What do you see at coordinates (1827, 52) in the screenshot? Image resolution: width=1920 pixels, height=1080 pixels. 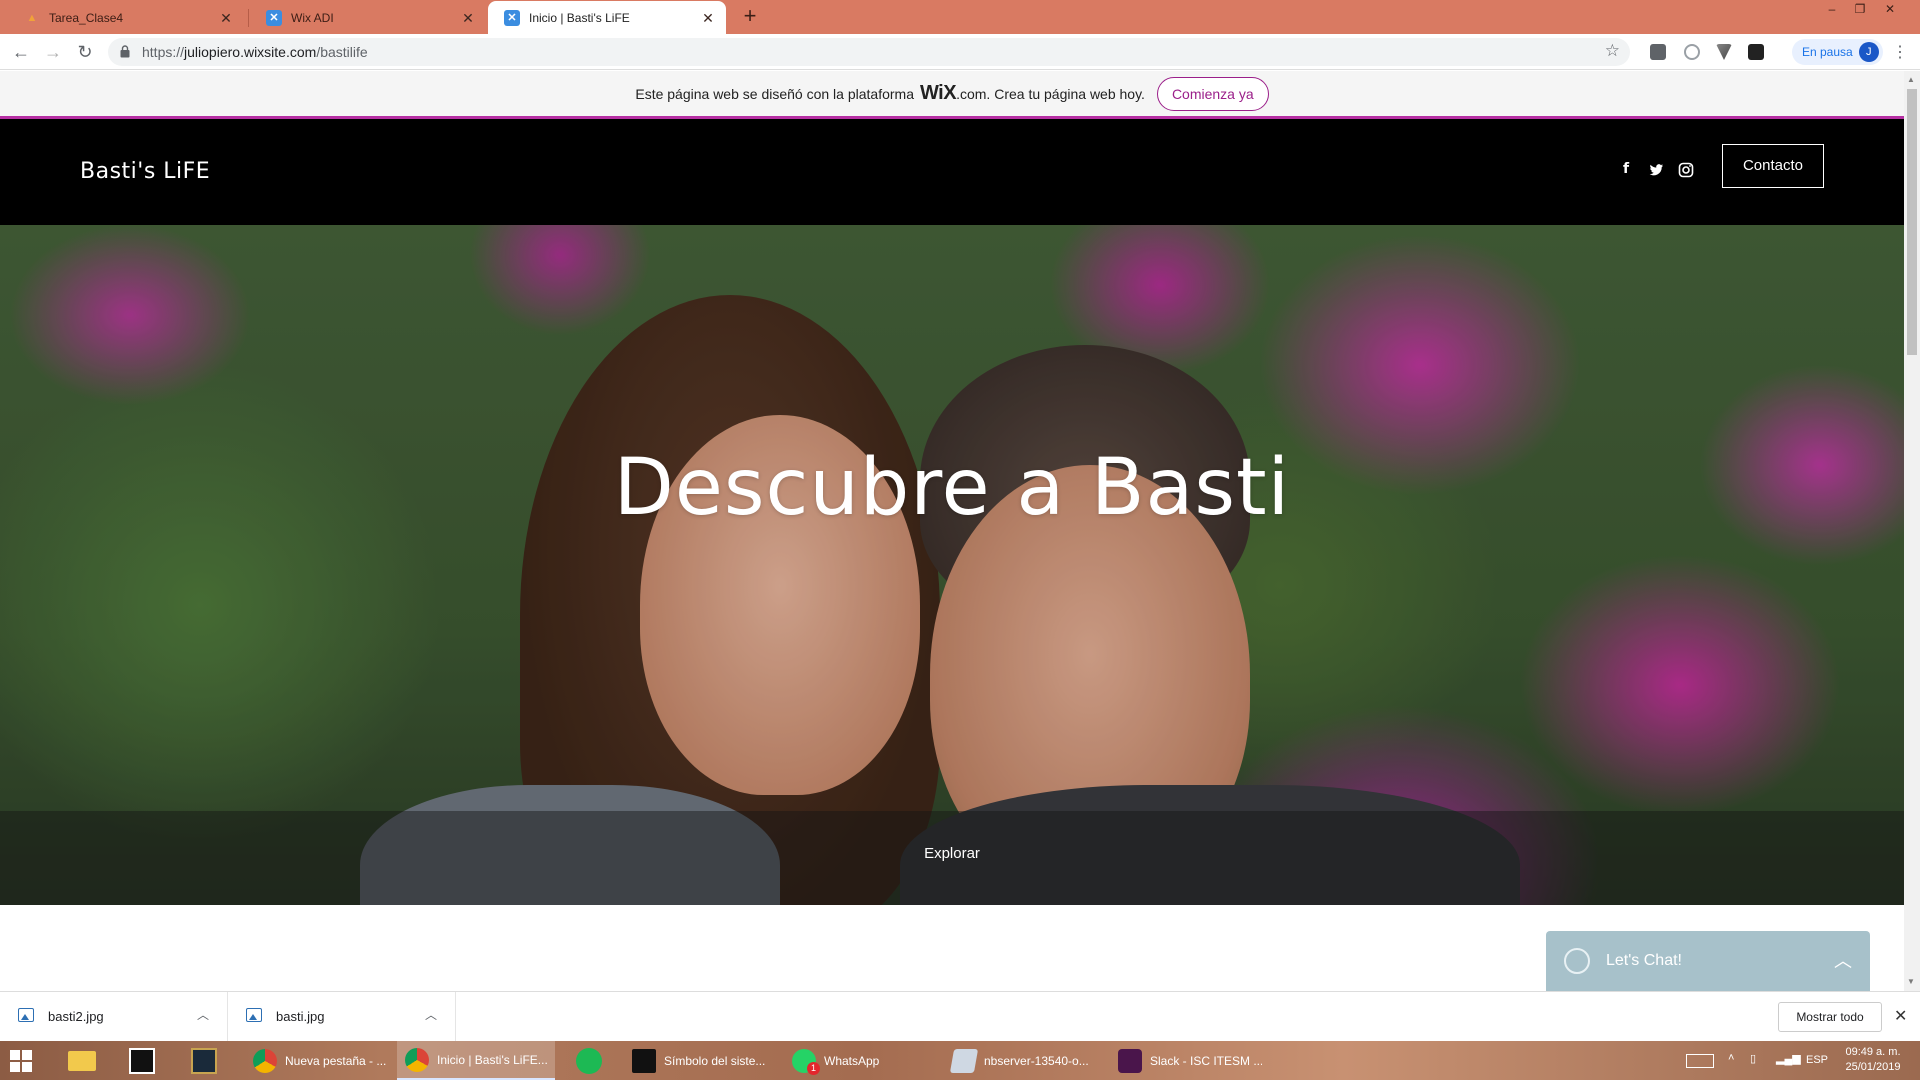 I see `profile-status-label: En pausa` at bounding box center [1827, 52].